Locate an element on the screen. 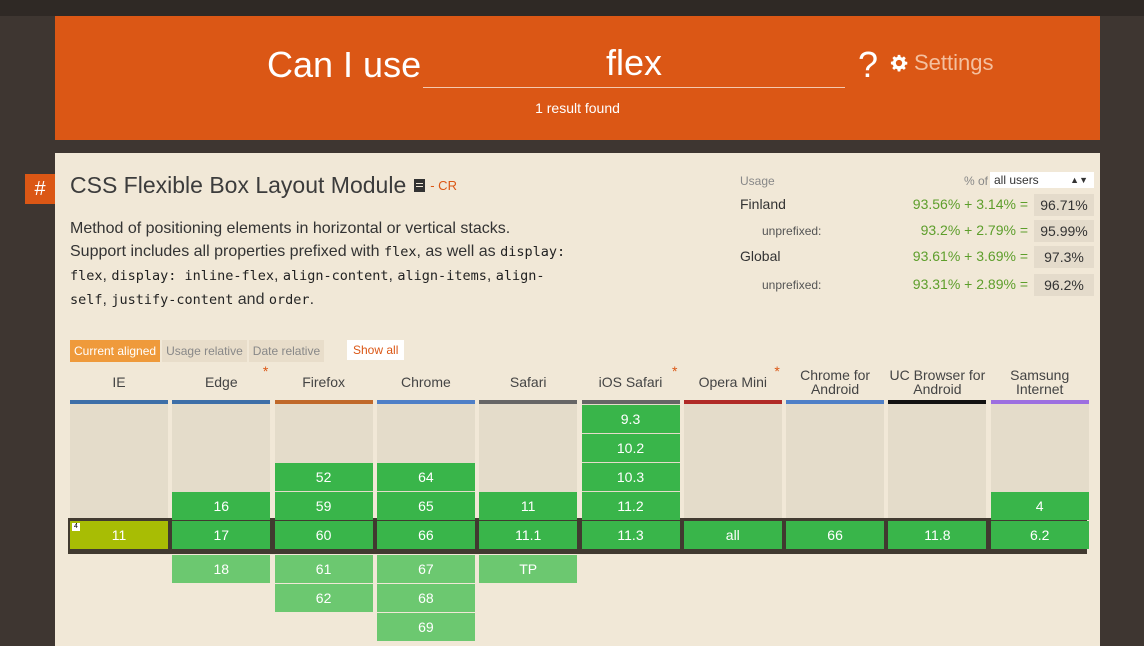 The image size is (1144, 646). usage-region: Global is located at coordinates (760, 256).